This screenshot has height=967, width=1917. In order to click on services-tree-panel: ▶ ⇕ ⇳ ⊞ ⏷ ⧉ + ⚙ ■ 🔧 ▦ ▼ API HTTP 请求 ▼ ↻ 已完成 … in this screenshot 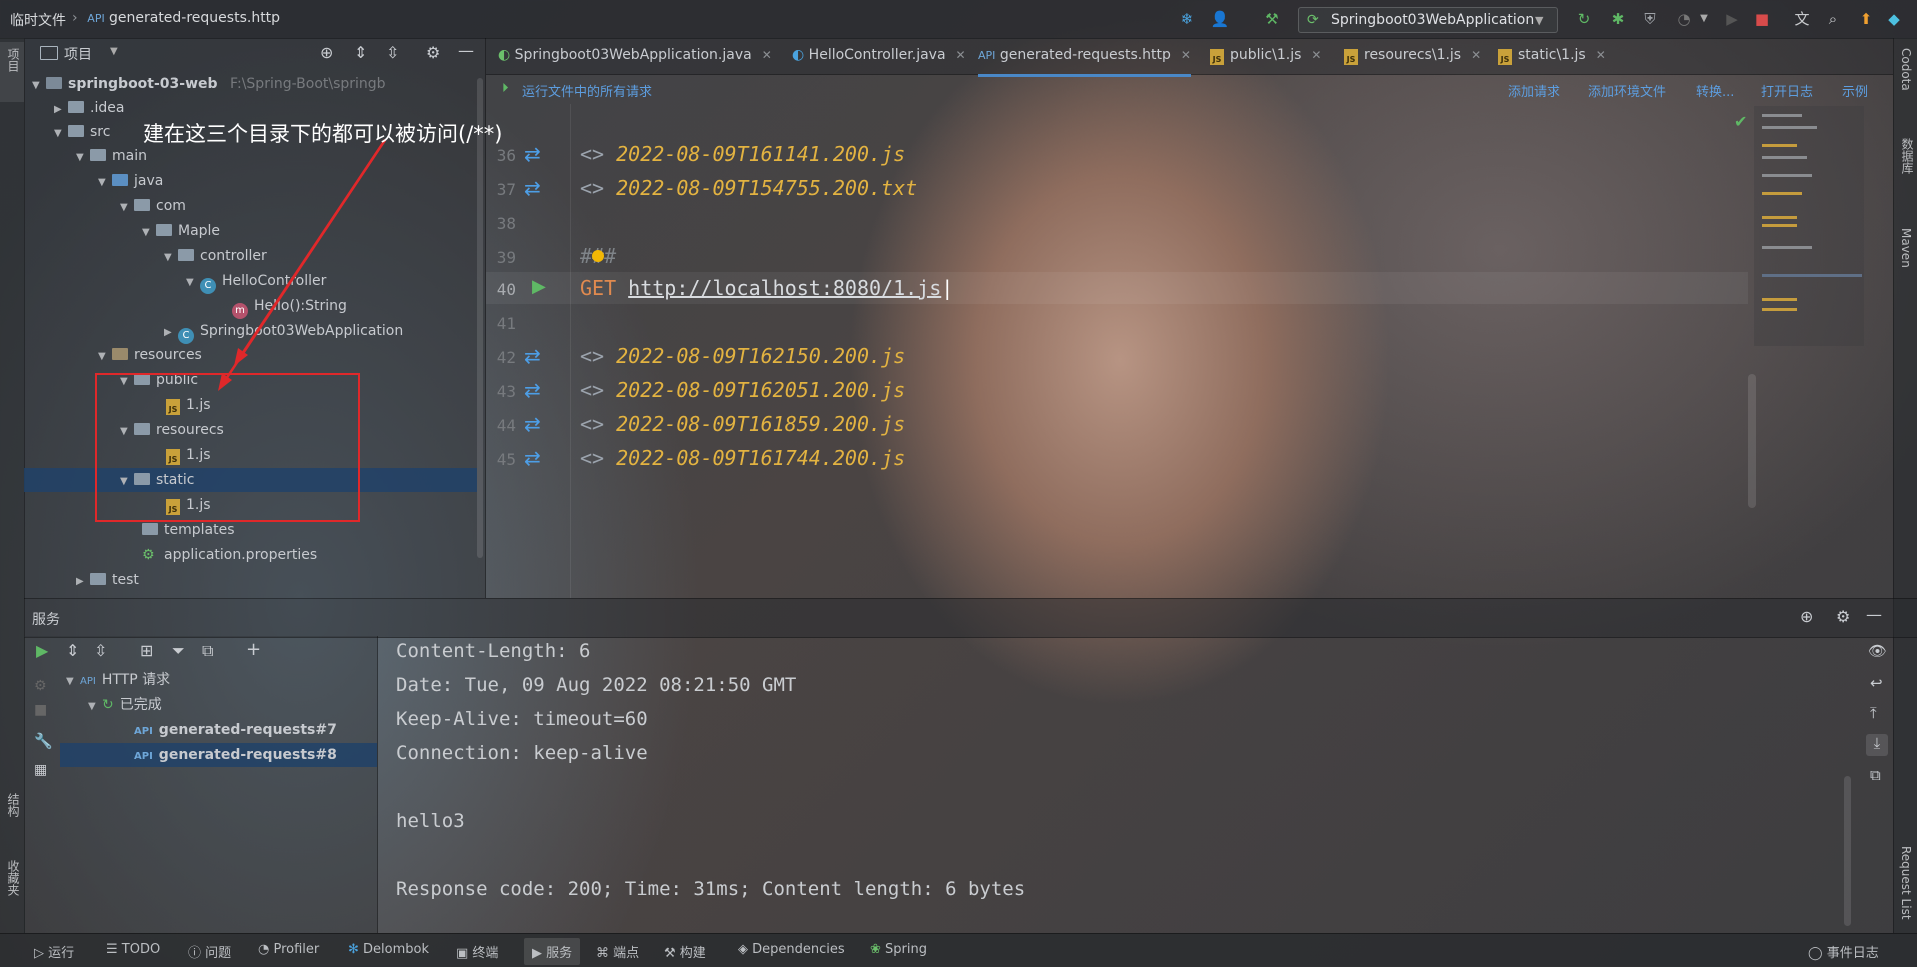, I will do `click(201, 784)`.